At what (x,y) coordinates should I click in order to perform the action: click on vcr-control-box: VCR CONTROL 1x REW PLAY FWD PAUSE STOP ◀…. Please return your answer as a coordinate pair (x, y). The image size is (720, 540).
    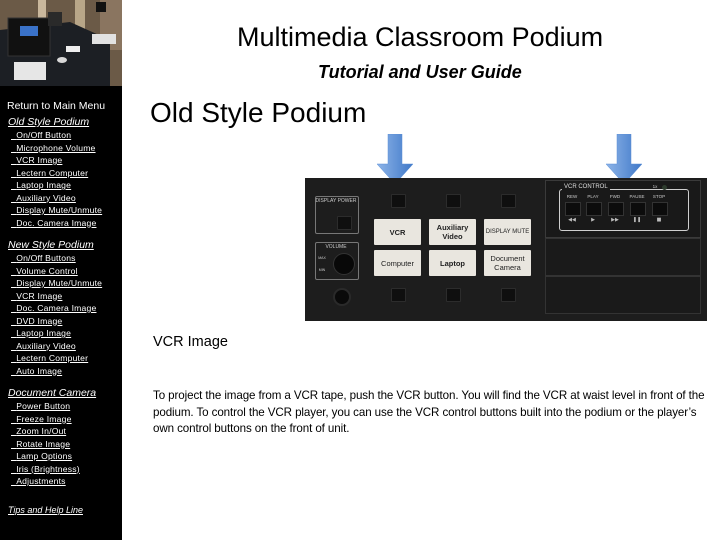
    Looking at the image, I should click on (623, 209).